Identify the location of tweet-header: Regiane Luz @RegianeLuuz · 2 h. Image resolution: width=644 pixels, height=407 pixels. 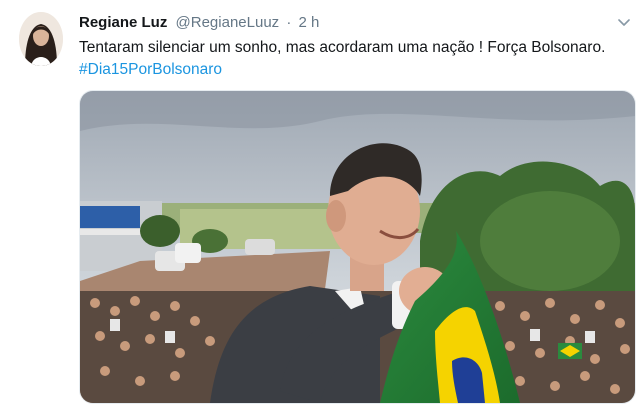
(199, 24).